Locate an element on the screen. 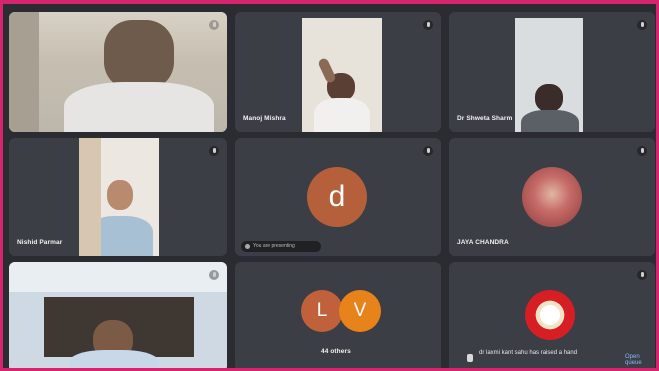 Image resolution: width=659 pixels, height=371 pixels. open-queue-link: Open queue is located at coordinates (640, 360).